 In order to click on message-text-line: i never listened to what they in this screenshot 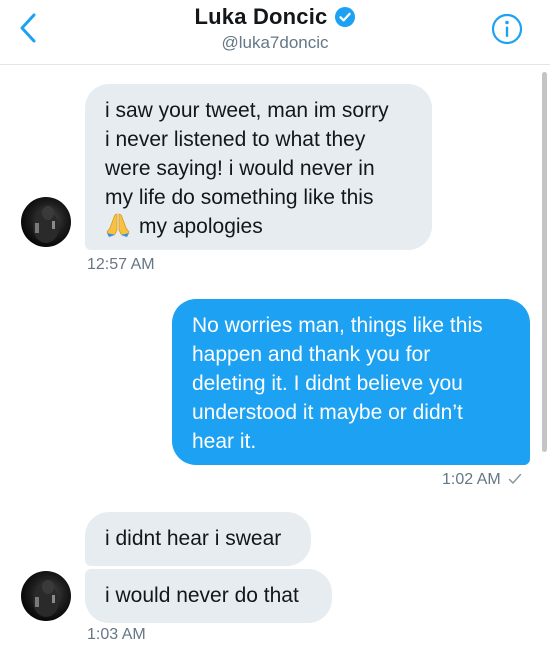, I will do `click(235, 139)`.